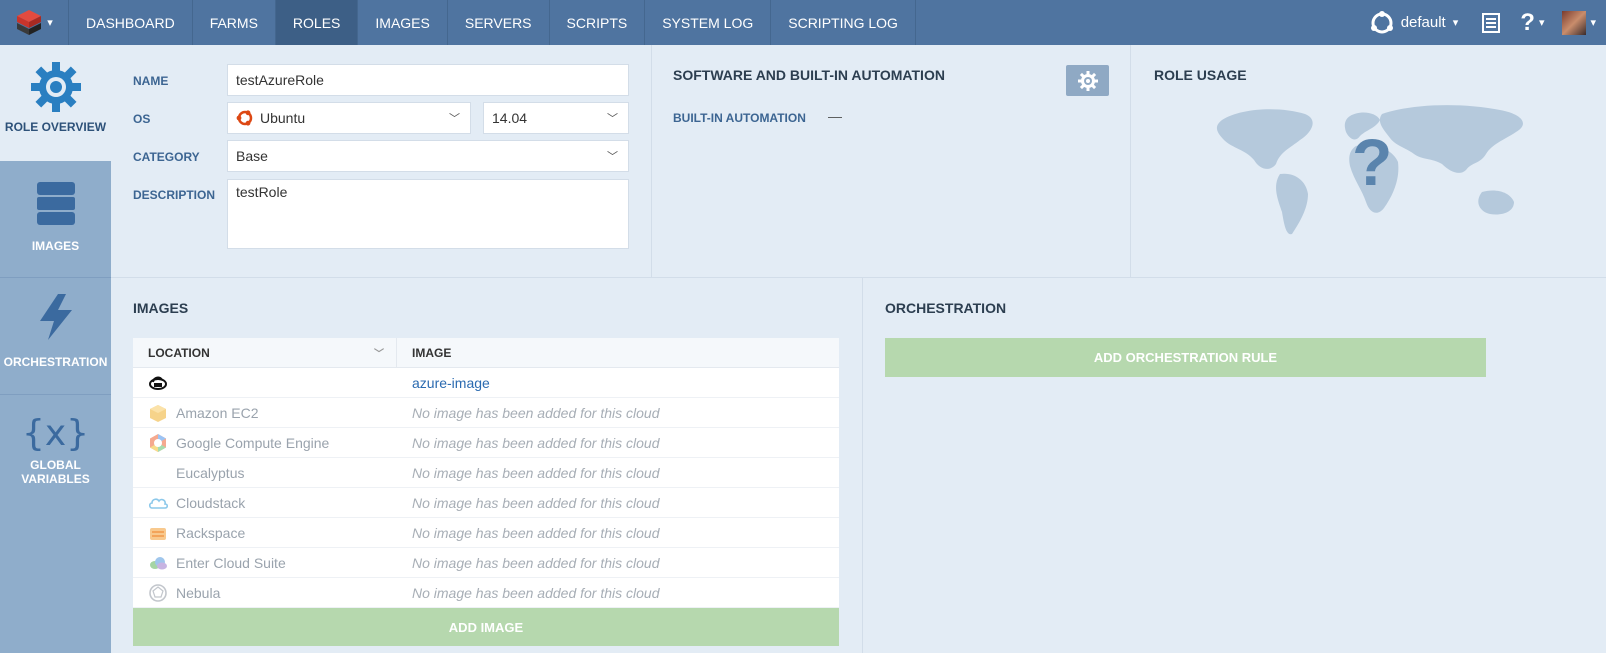  What do you see at coordinates (29, 22) in the screenshot?
I see `app-logo-icon` at bounding box center [29, 22].